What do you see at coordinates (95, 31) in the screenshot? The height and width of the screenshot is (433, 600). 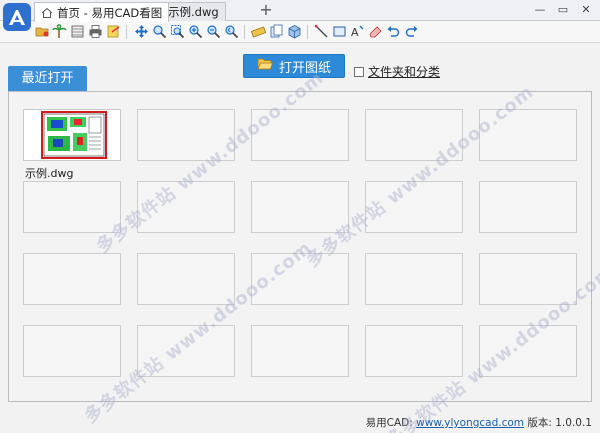 I see `print-icon` at bounding box center [95, 31].